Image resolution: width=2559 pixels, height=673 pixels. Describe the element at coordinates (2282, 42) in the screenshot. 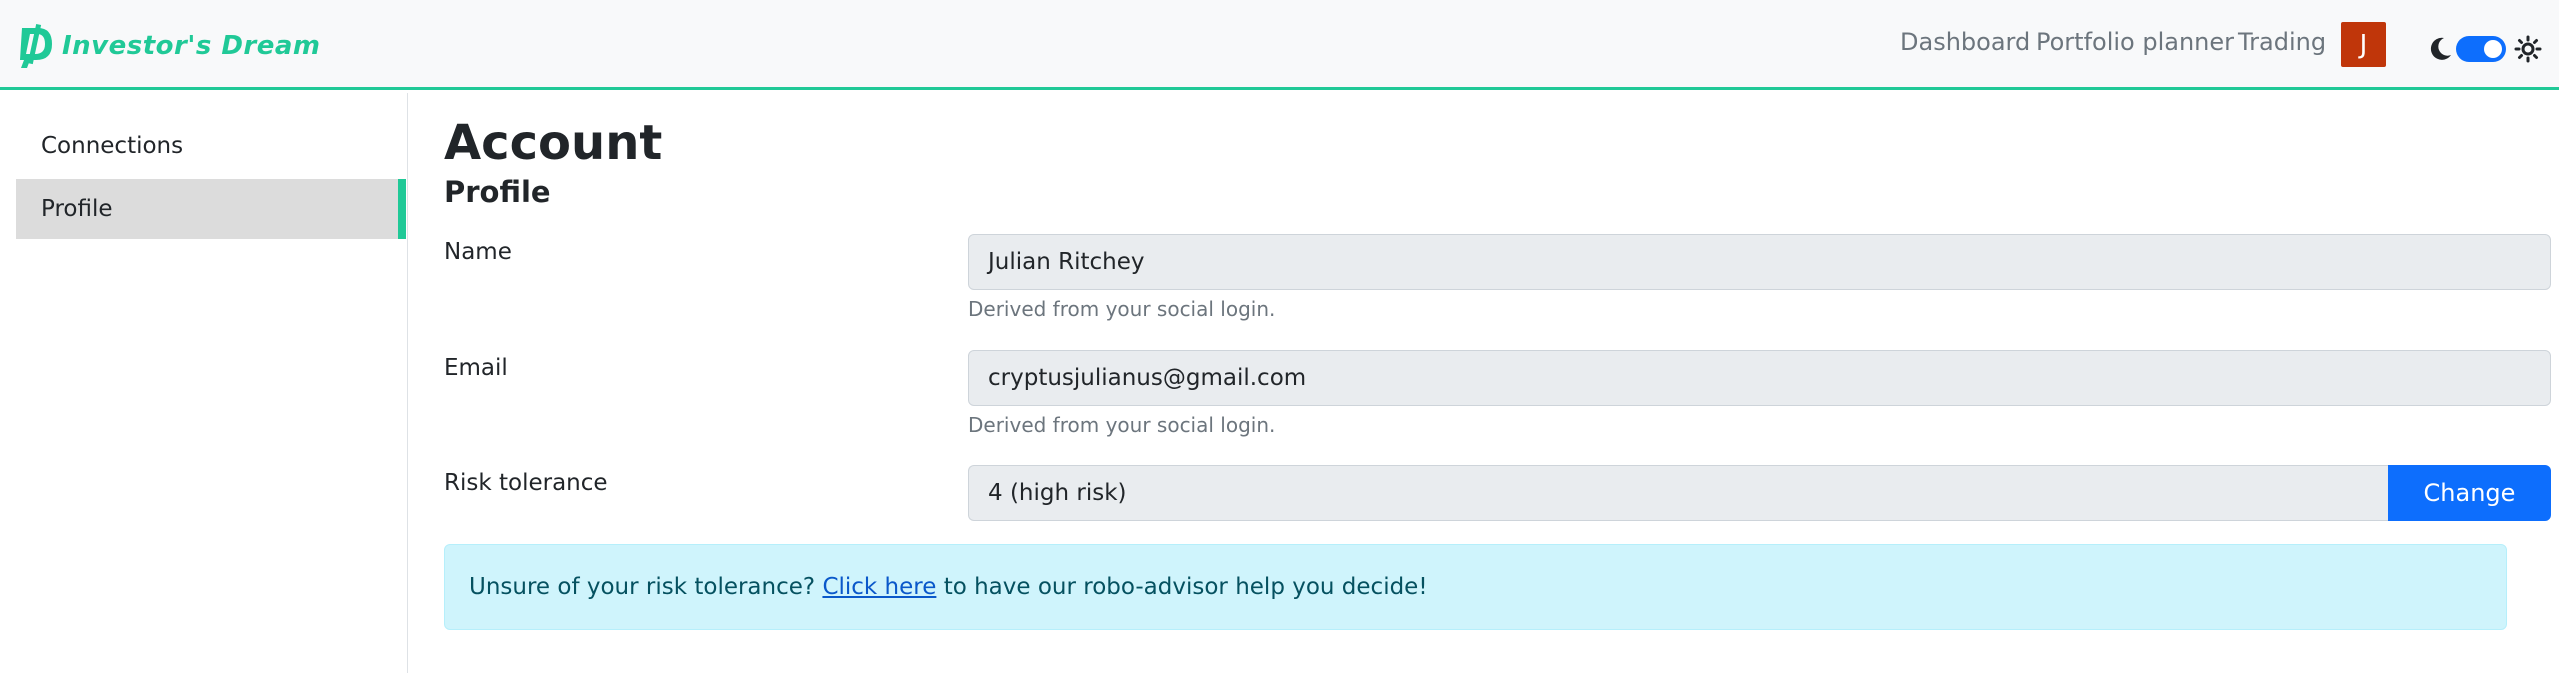

I see `nav-link-trading: Trading` at that location.